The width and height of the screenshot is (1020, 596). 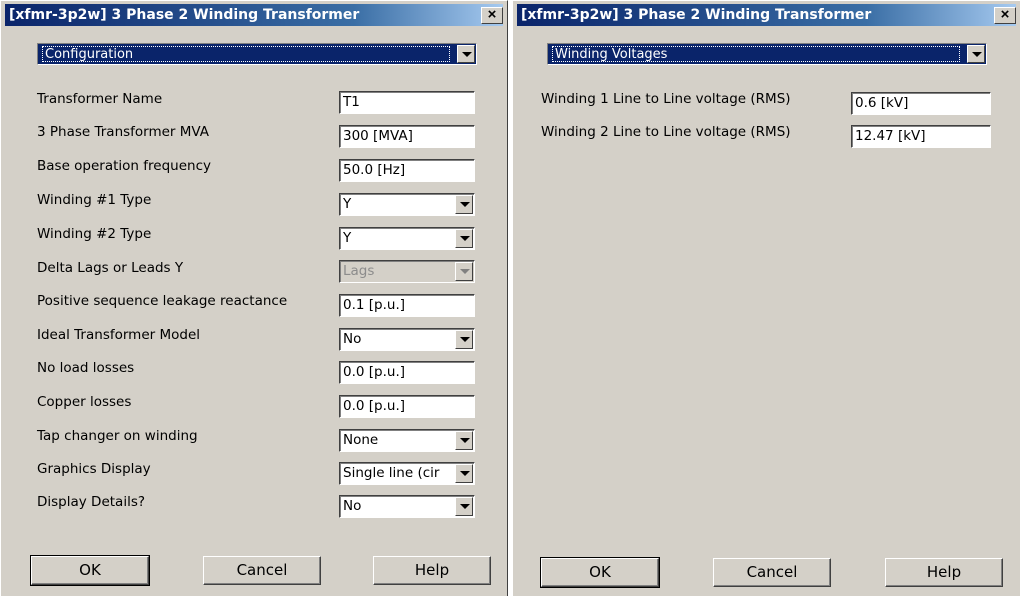 What do you see at coordinates (407, 170) in the screenshot?
I see `base-frequency-input: 50.0 [Hz]` at bounding box center [407, 170].